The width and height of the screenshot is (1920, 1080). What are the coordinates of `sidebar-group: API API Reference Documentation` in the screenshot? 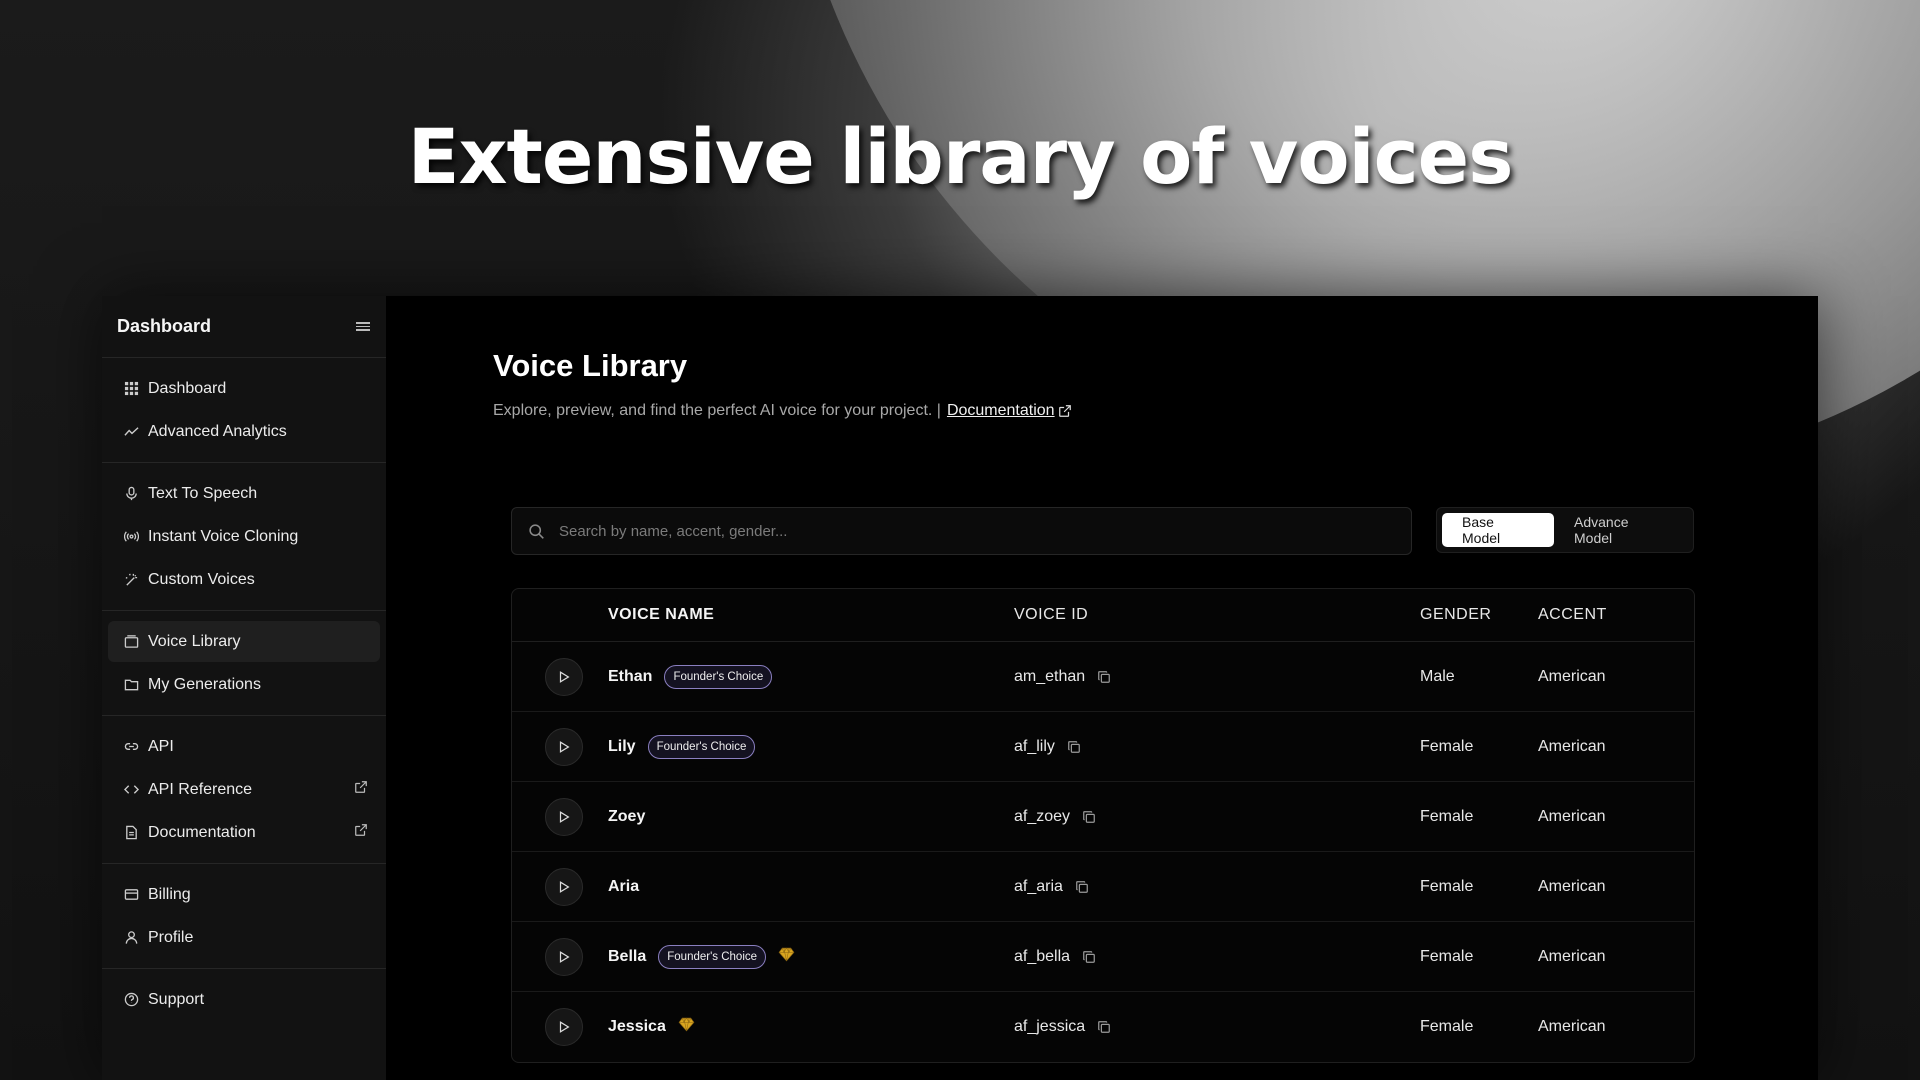 It's located at (244, 790).